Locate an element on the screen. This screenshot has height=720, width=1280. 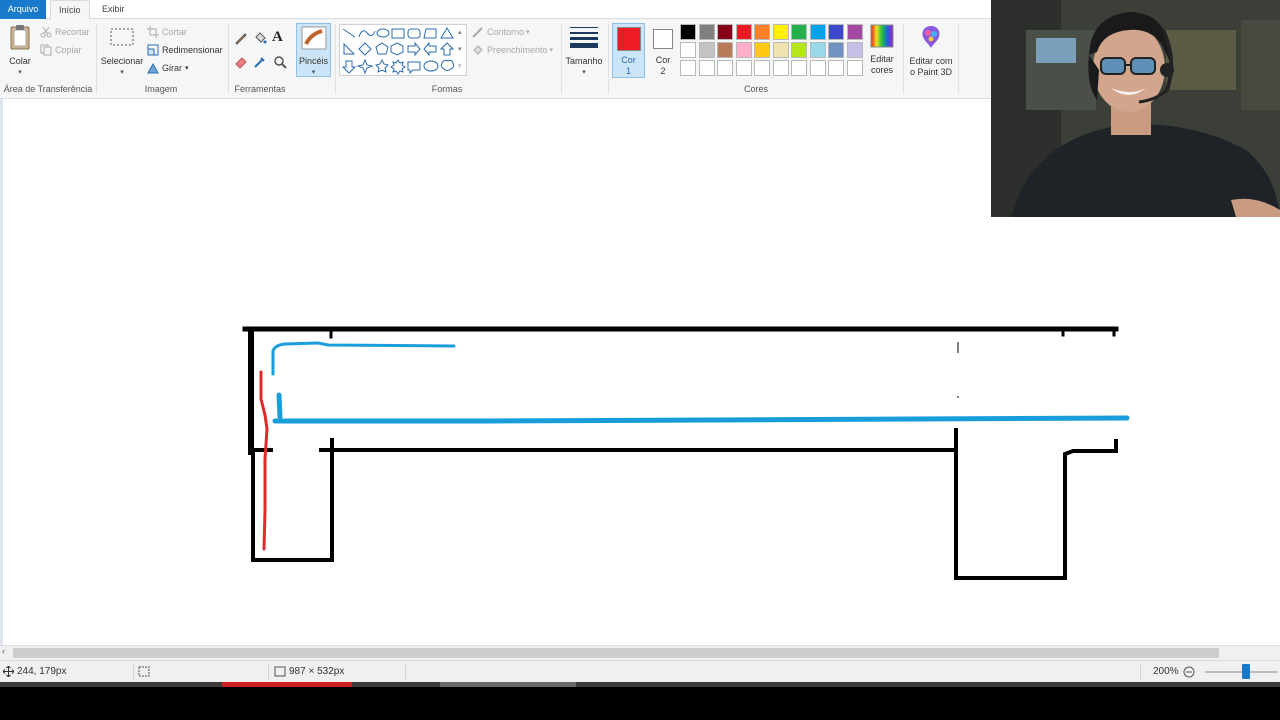
tab-arquivo: Arquivo is located at coordinates (23, 9).